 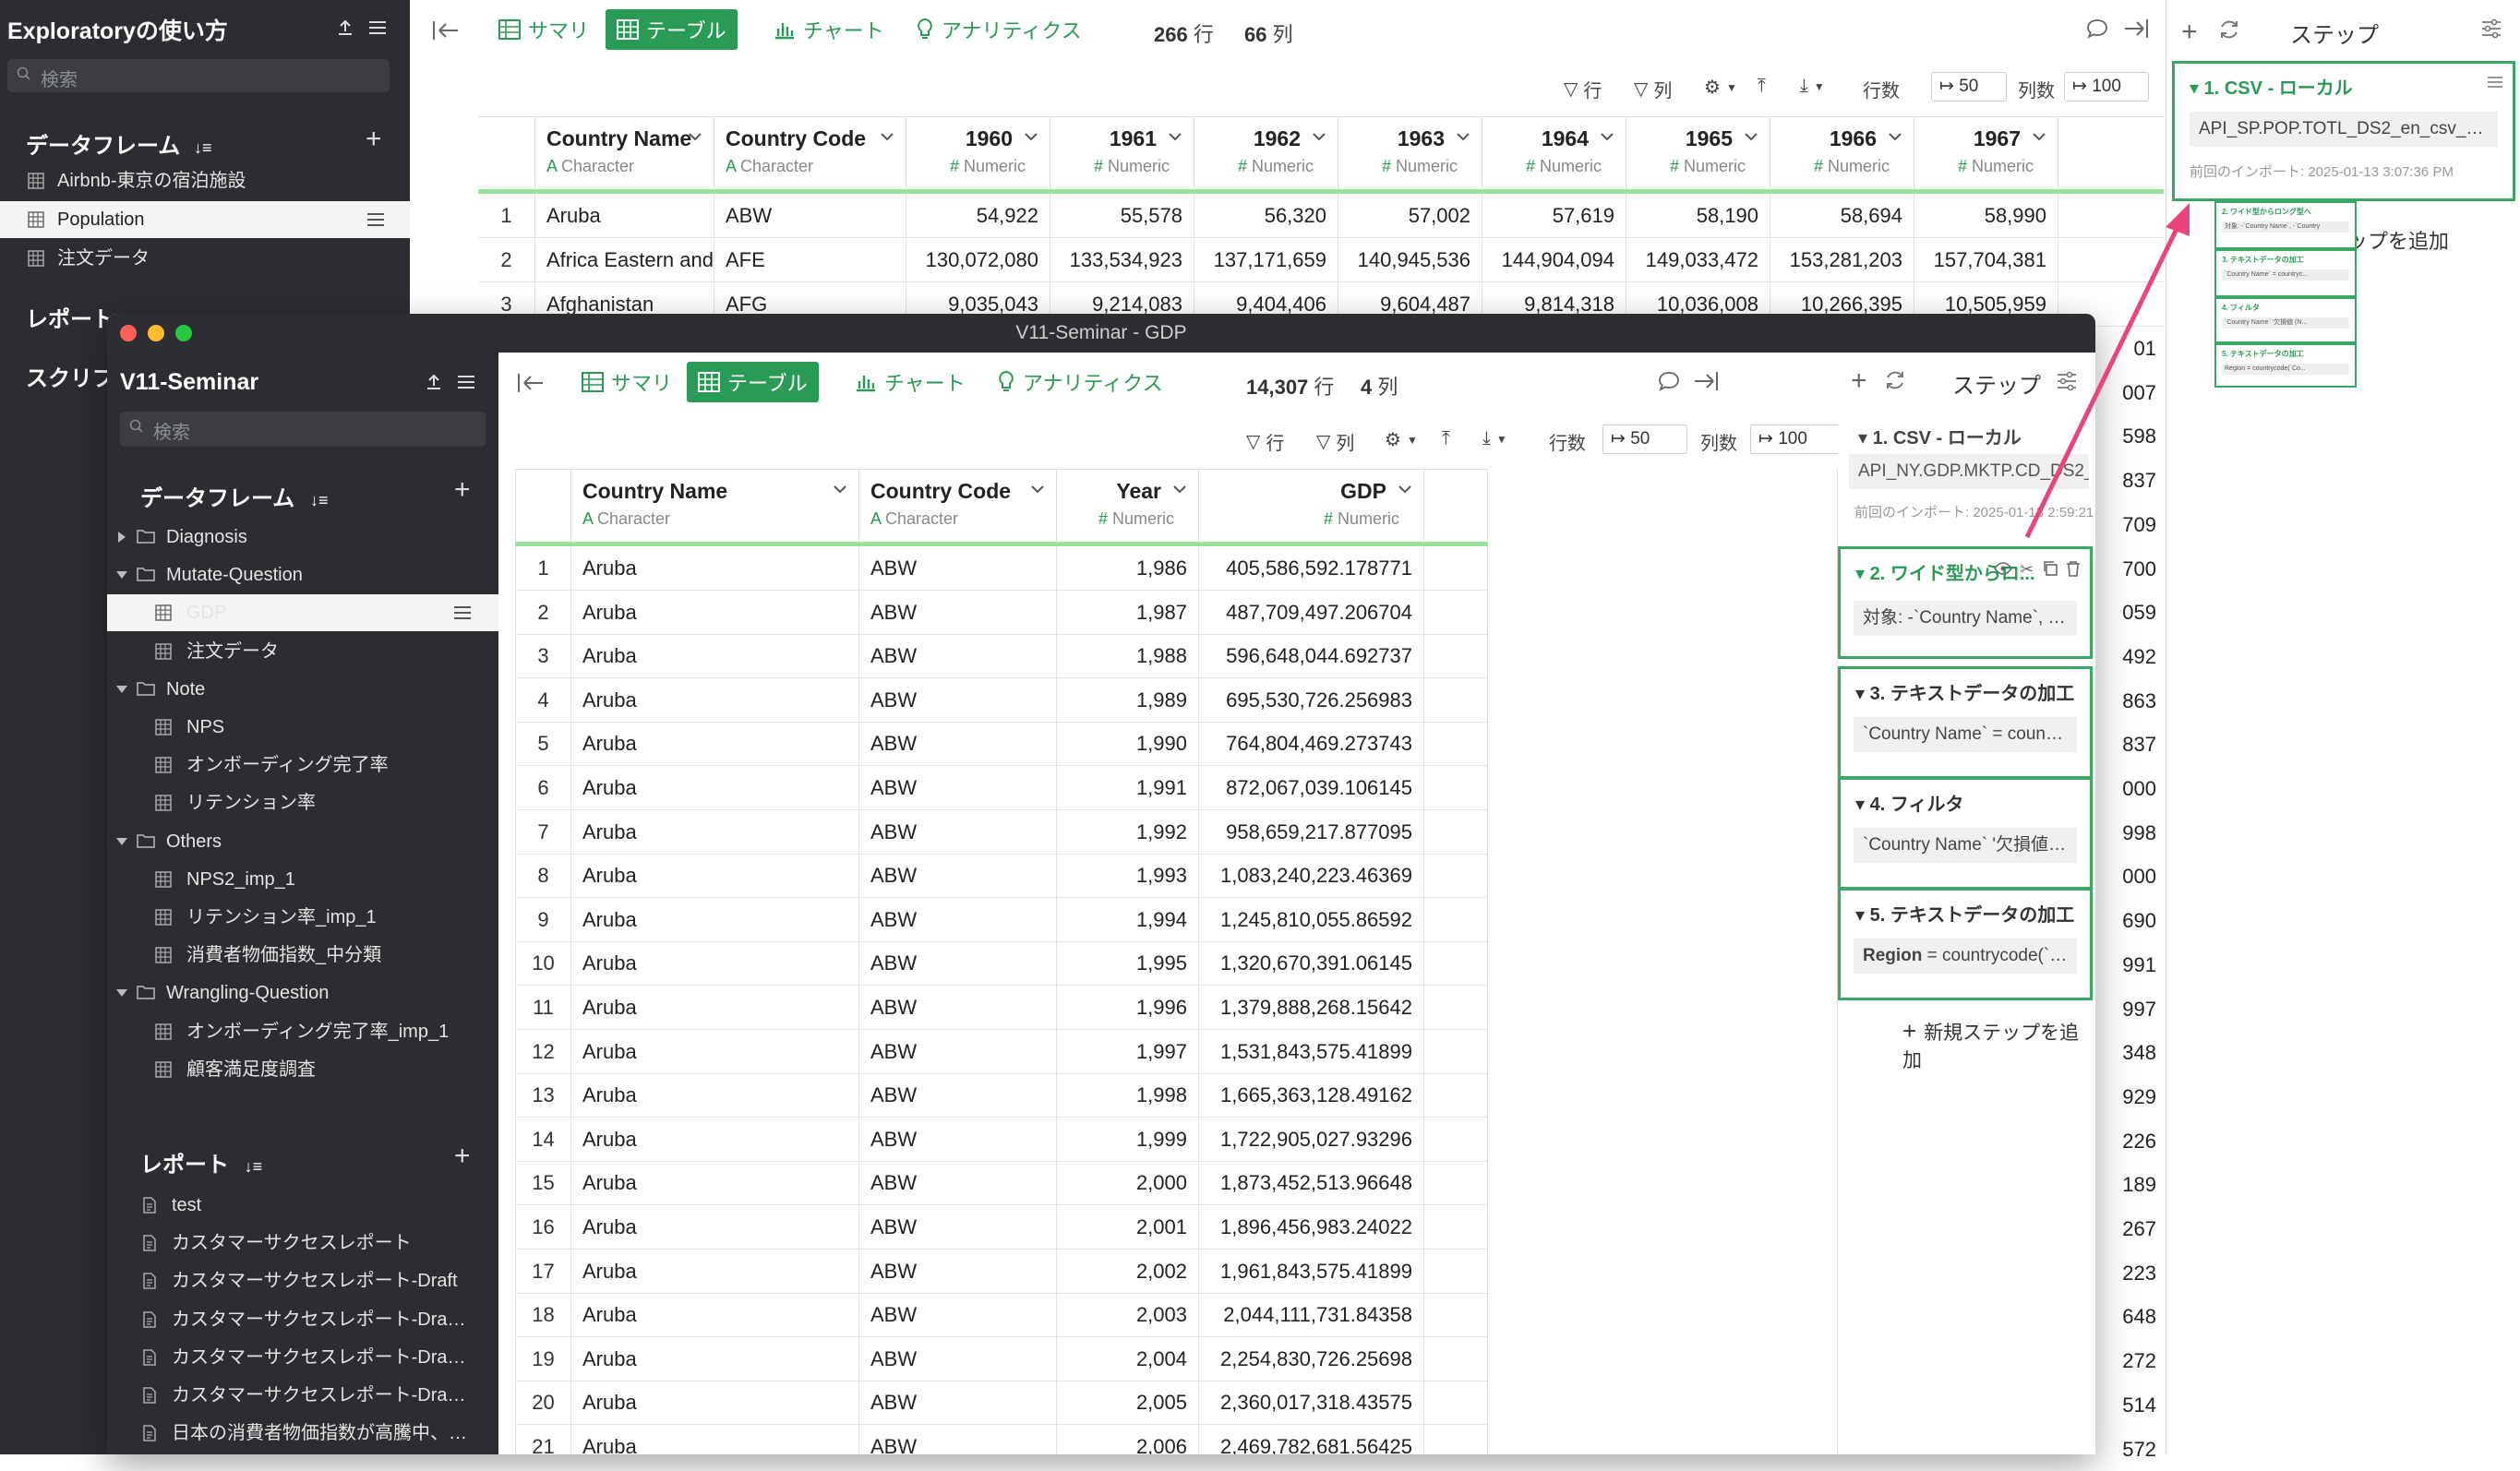 I want to click on trash-icon, so click(x=2073, y=568).